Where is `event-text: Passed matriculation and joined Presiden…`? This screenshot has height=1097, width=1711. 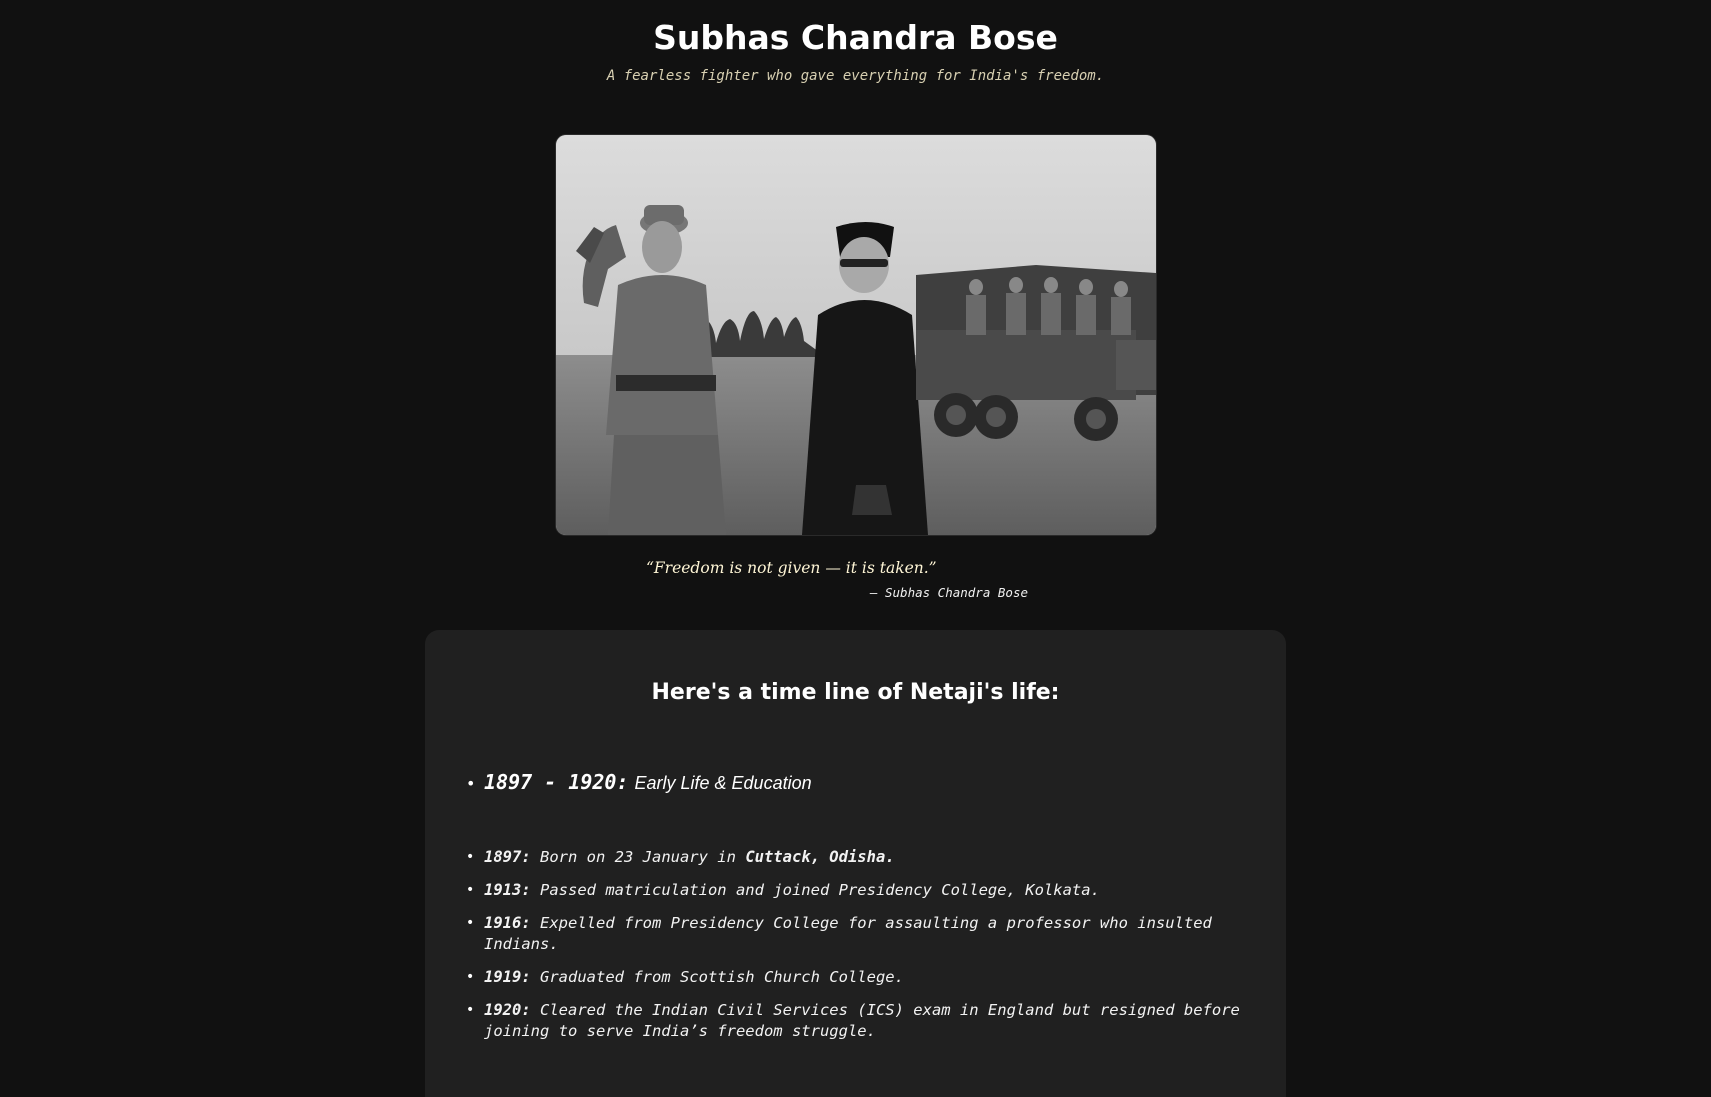 event-text: Passed matriculation and joined Presiden… is located at coordinates (815, 890).